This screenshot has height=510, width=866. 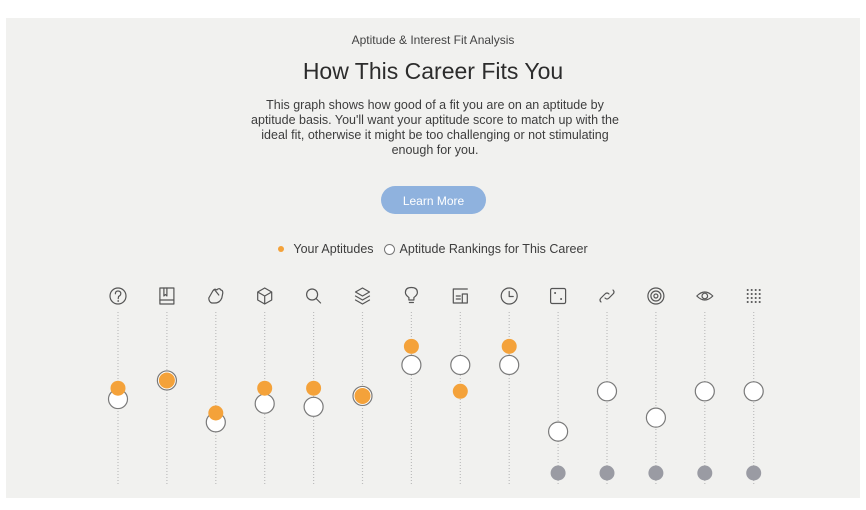 I want to click on book-icon, so click(x=167, y=296).